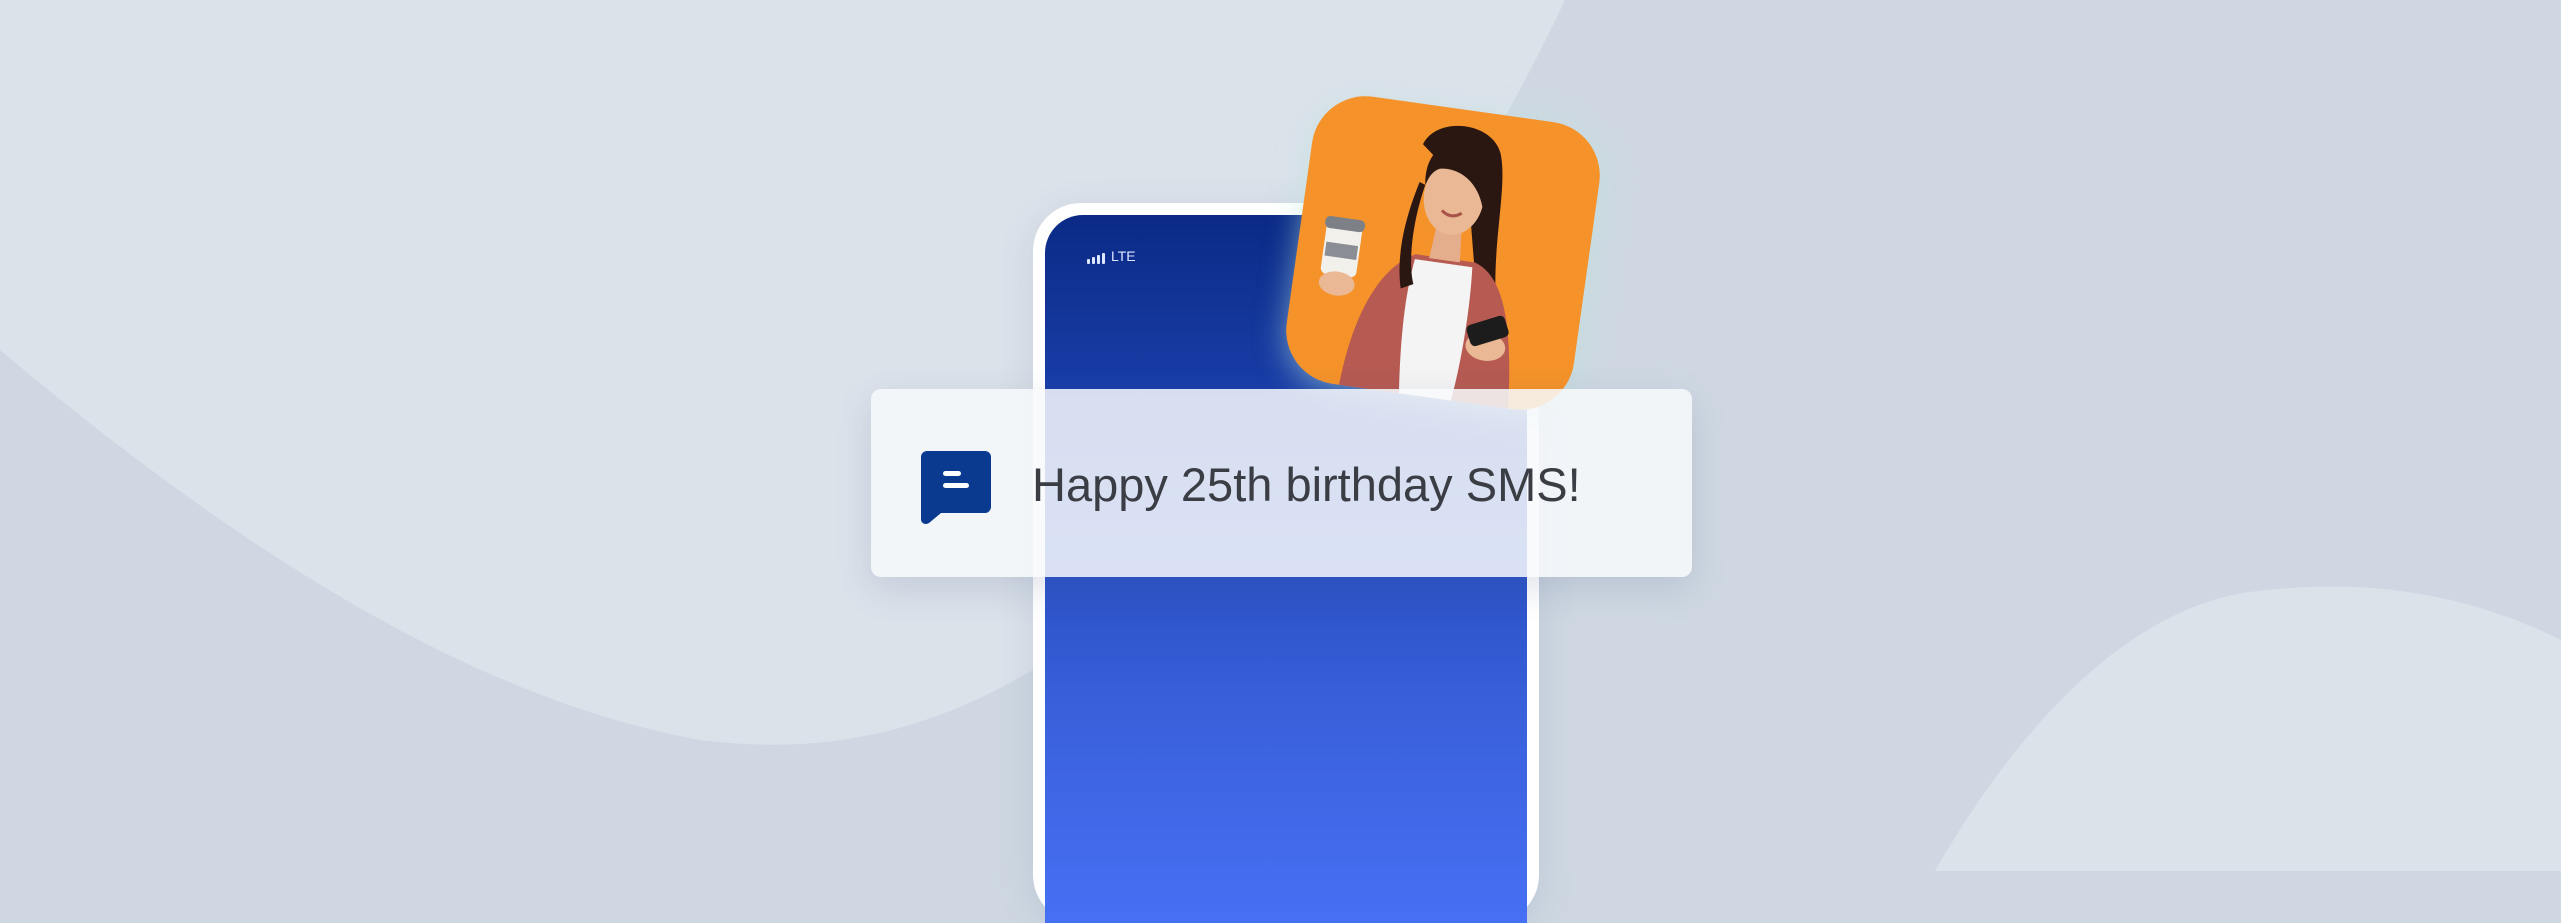 Image resolution: width=2561 pixels, height=923 pixels. What do you see at coordinates (956, 487) in the screenshot?
I see `message-icon` at bounding box center [956, 487].